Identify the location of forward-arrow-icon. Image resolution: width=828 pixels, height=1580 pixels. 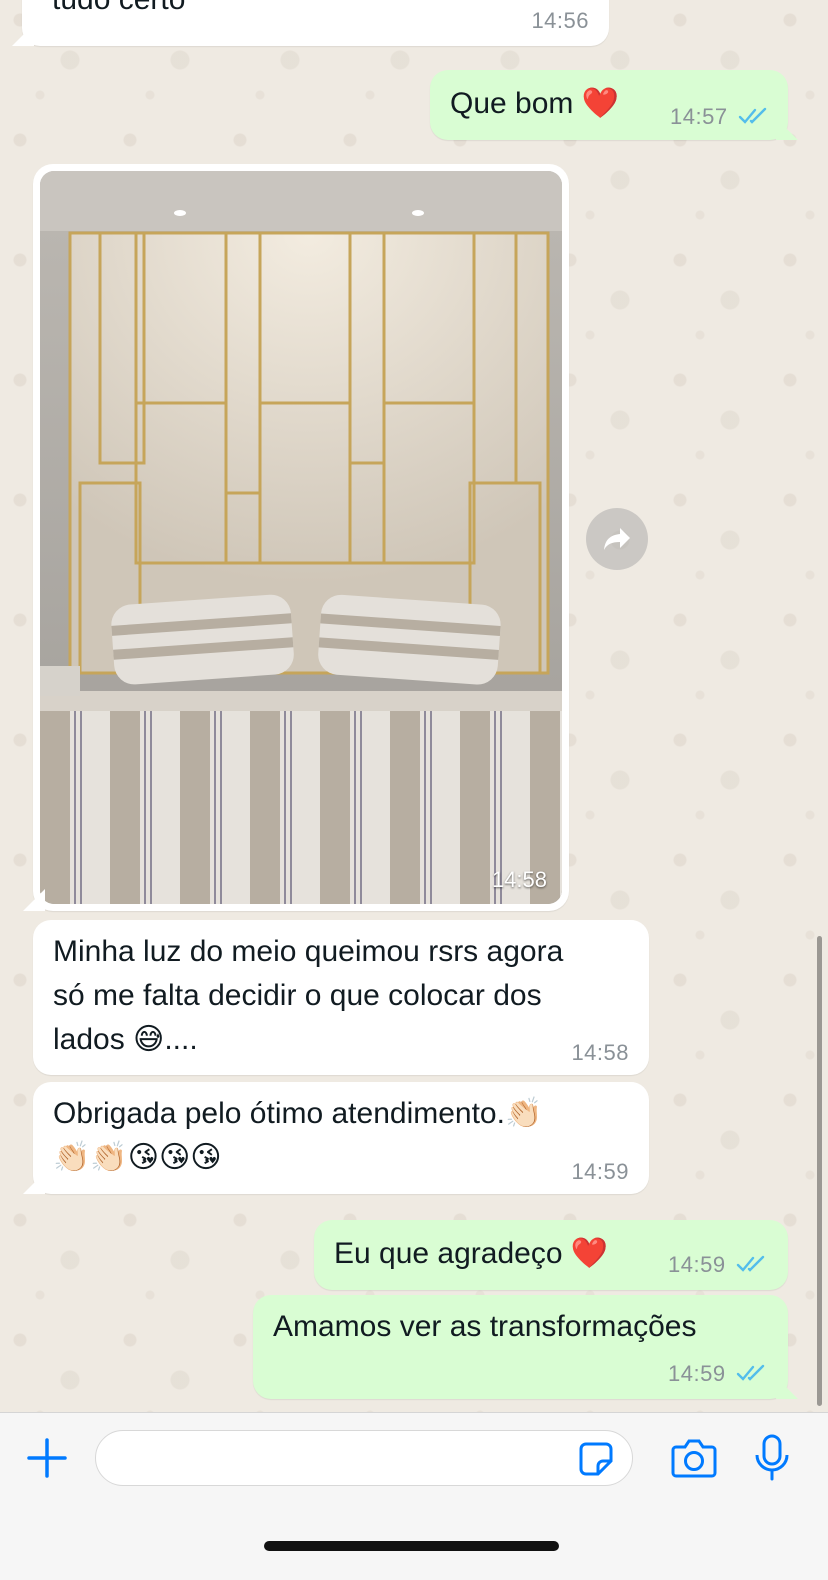
(617, 539).